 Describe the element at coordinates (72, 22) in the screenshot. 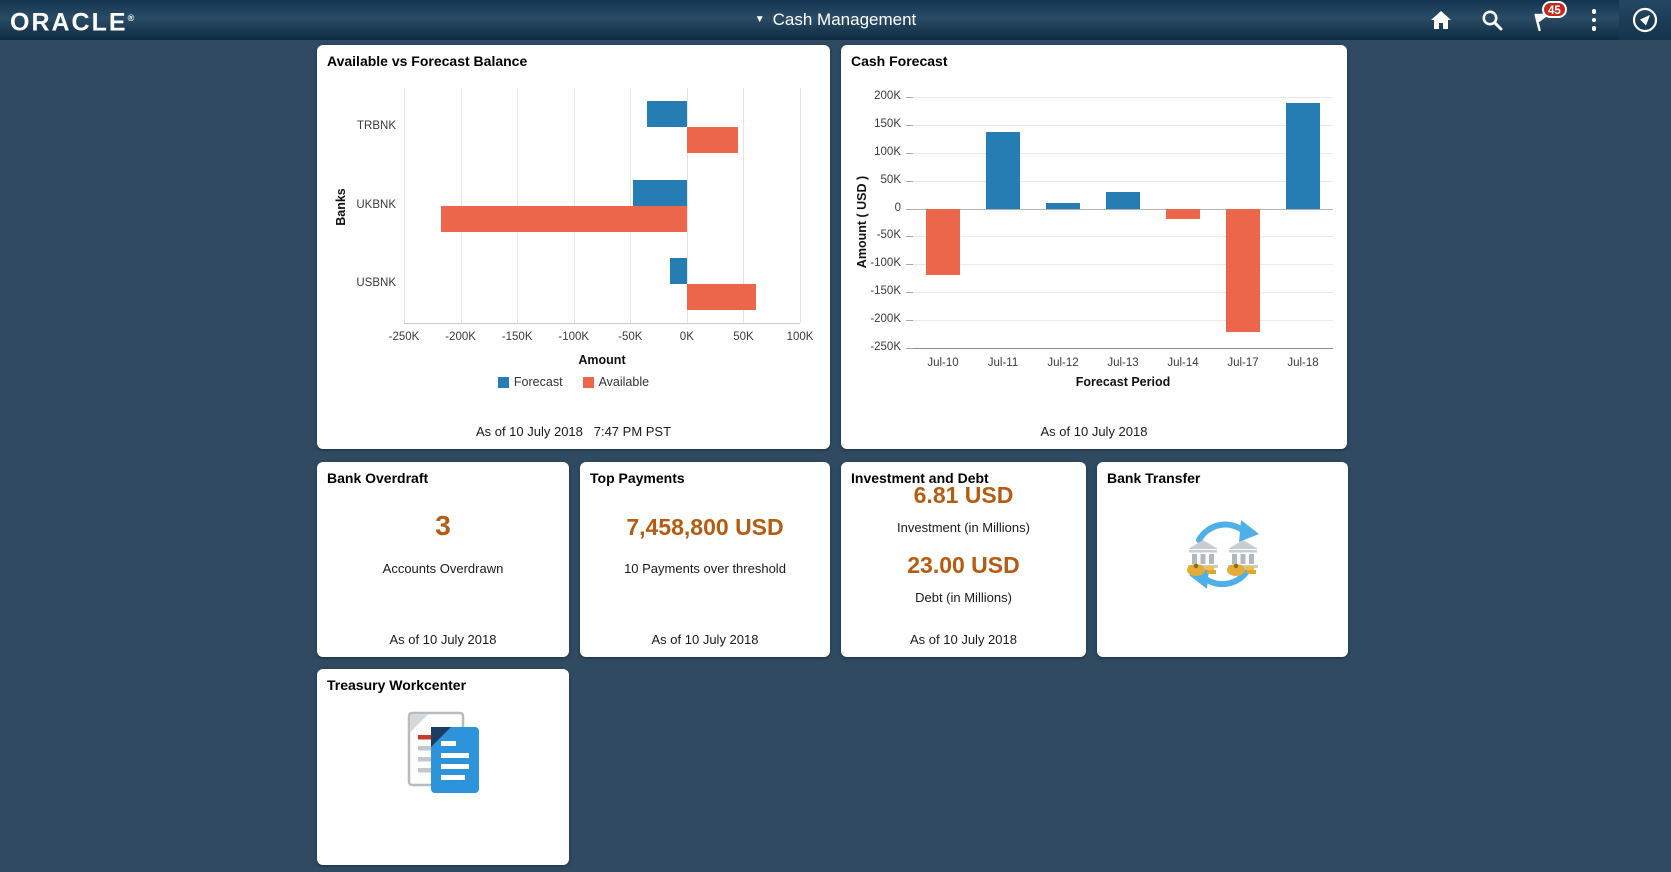

I see `oracle-logo: ORACLE®` at that location.